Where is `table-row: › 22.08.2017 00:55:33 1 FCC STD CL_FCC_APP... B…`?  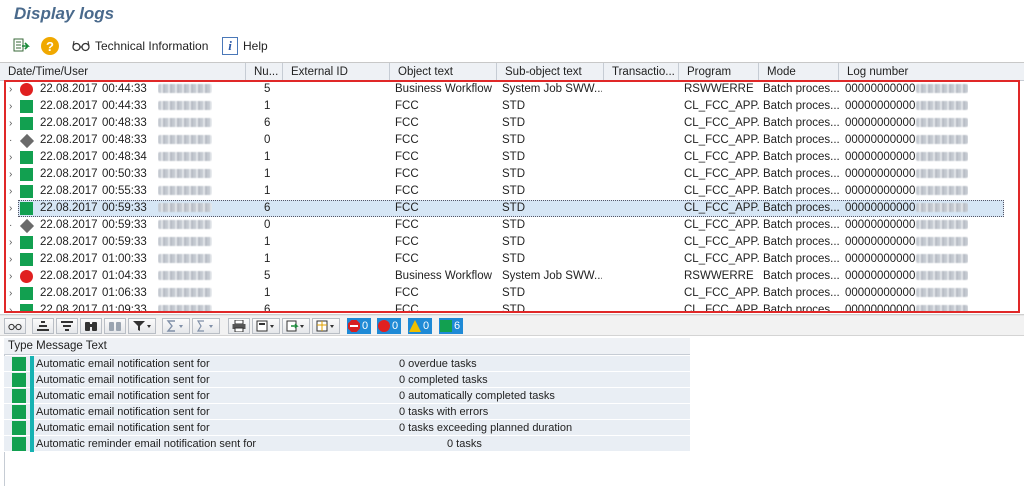
table-row: › 22.08.2017 00:55:33 1 FCC STD CL_FCC_APP... B… is located at coordinates (512, 191).